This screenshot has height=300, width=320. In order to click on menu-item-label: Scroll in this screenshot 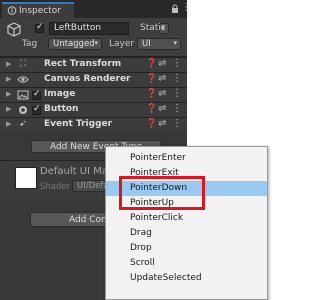, I will do `click(142, 263)`.